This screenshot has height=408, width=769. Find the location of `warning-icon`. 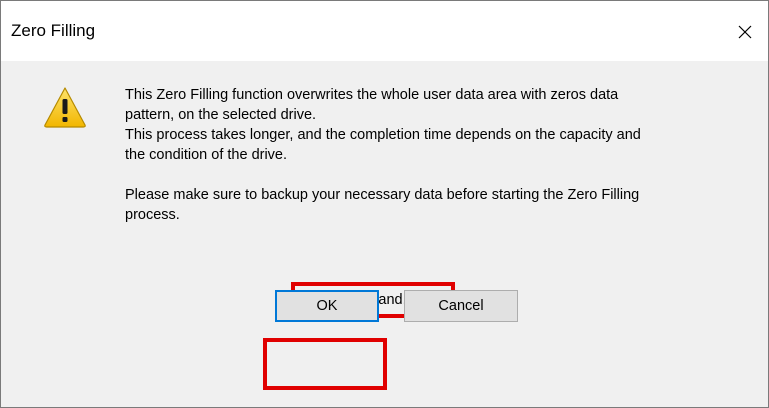

warning-icon is located at coordinates (65, 107).